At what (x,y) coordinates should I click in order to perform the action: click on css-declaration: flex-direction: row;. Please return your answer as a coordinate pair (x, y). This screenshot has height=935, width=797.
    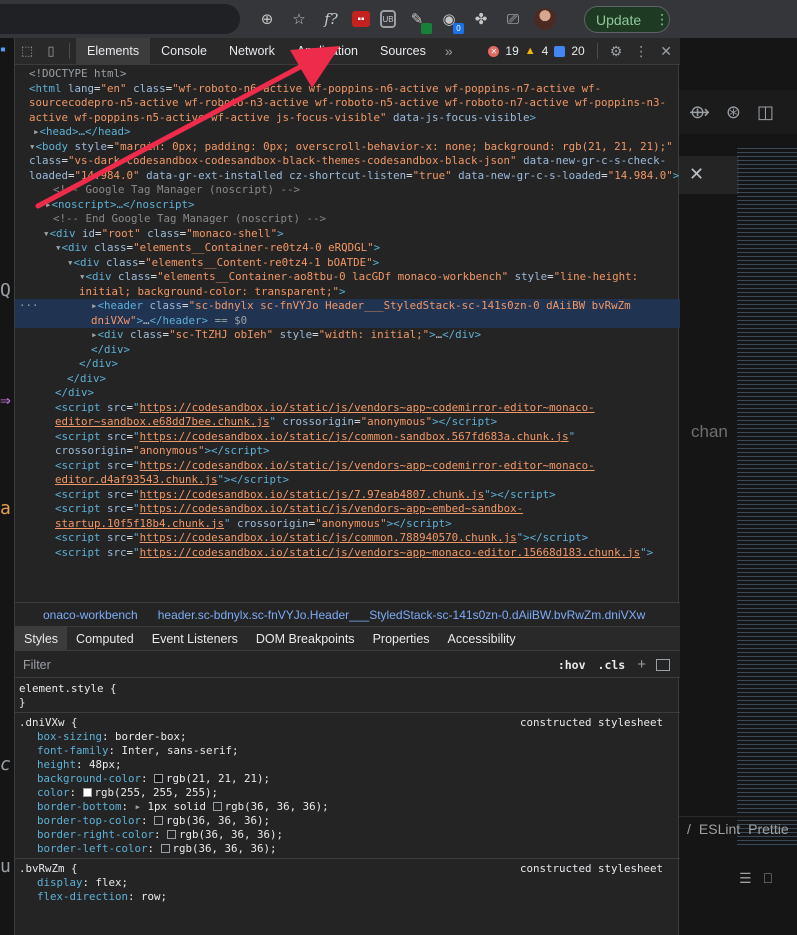
    Looking at the image, I should click on (349, 897).